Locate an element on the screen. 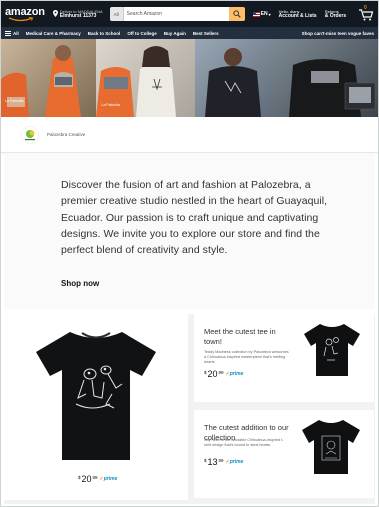  hero-image-model-2: La Palomita is located at coordinates (145, 78).